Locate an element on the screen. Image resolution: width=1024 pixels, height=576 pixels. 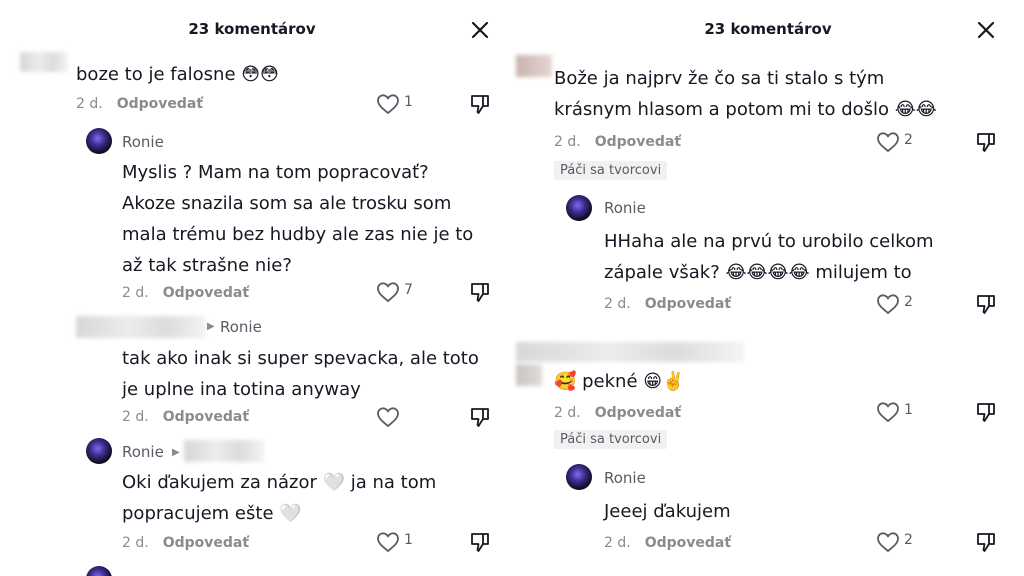
comment-text-line: je uplne ina totina anyway is located at coordinates (241, 389).